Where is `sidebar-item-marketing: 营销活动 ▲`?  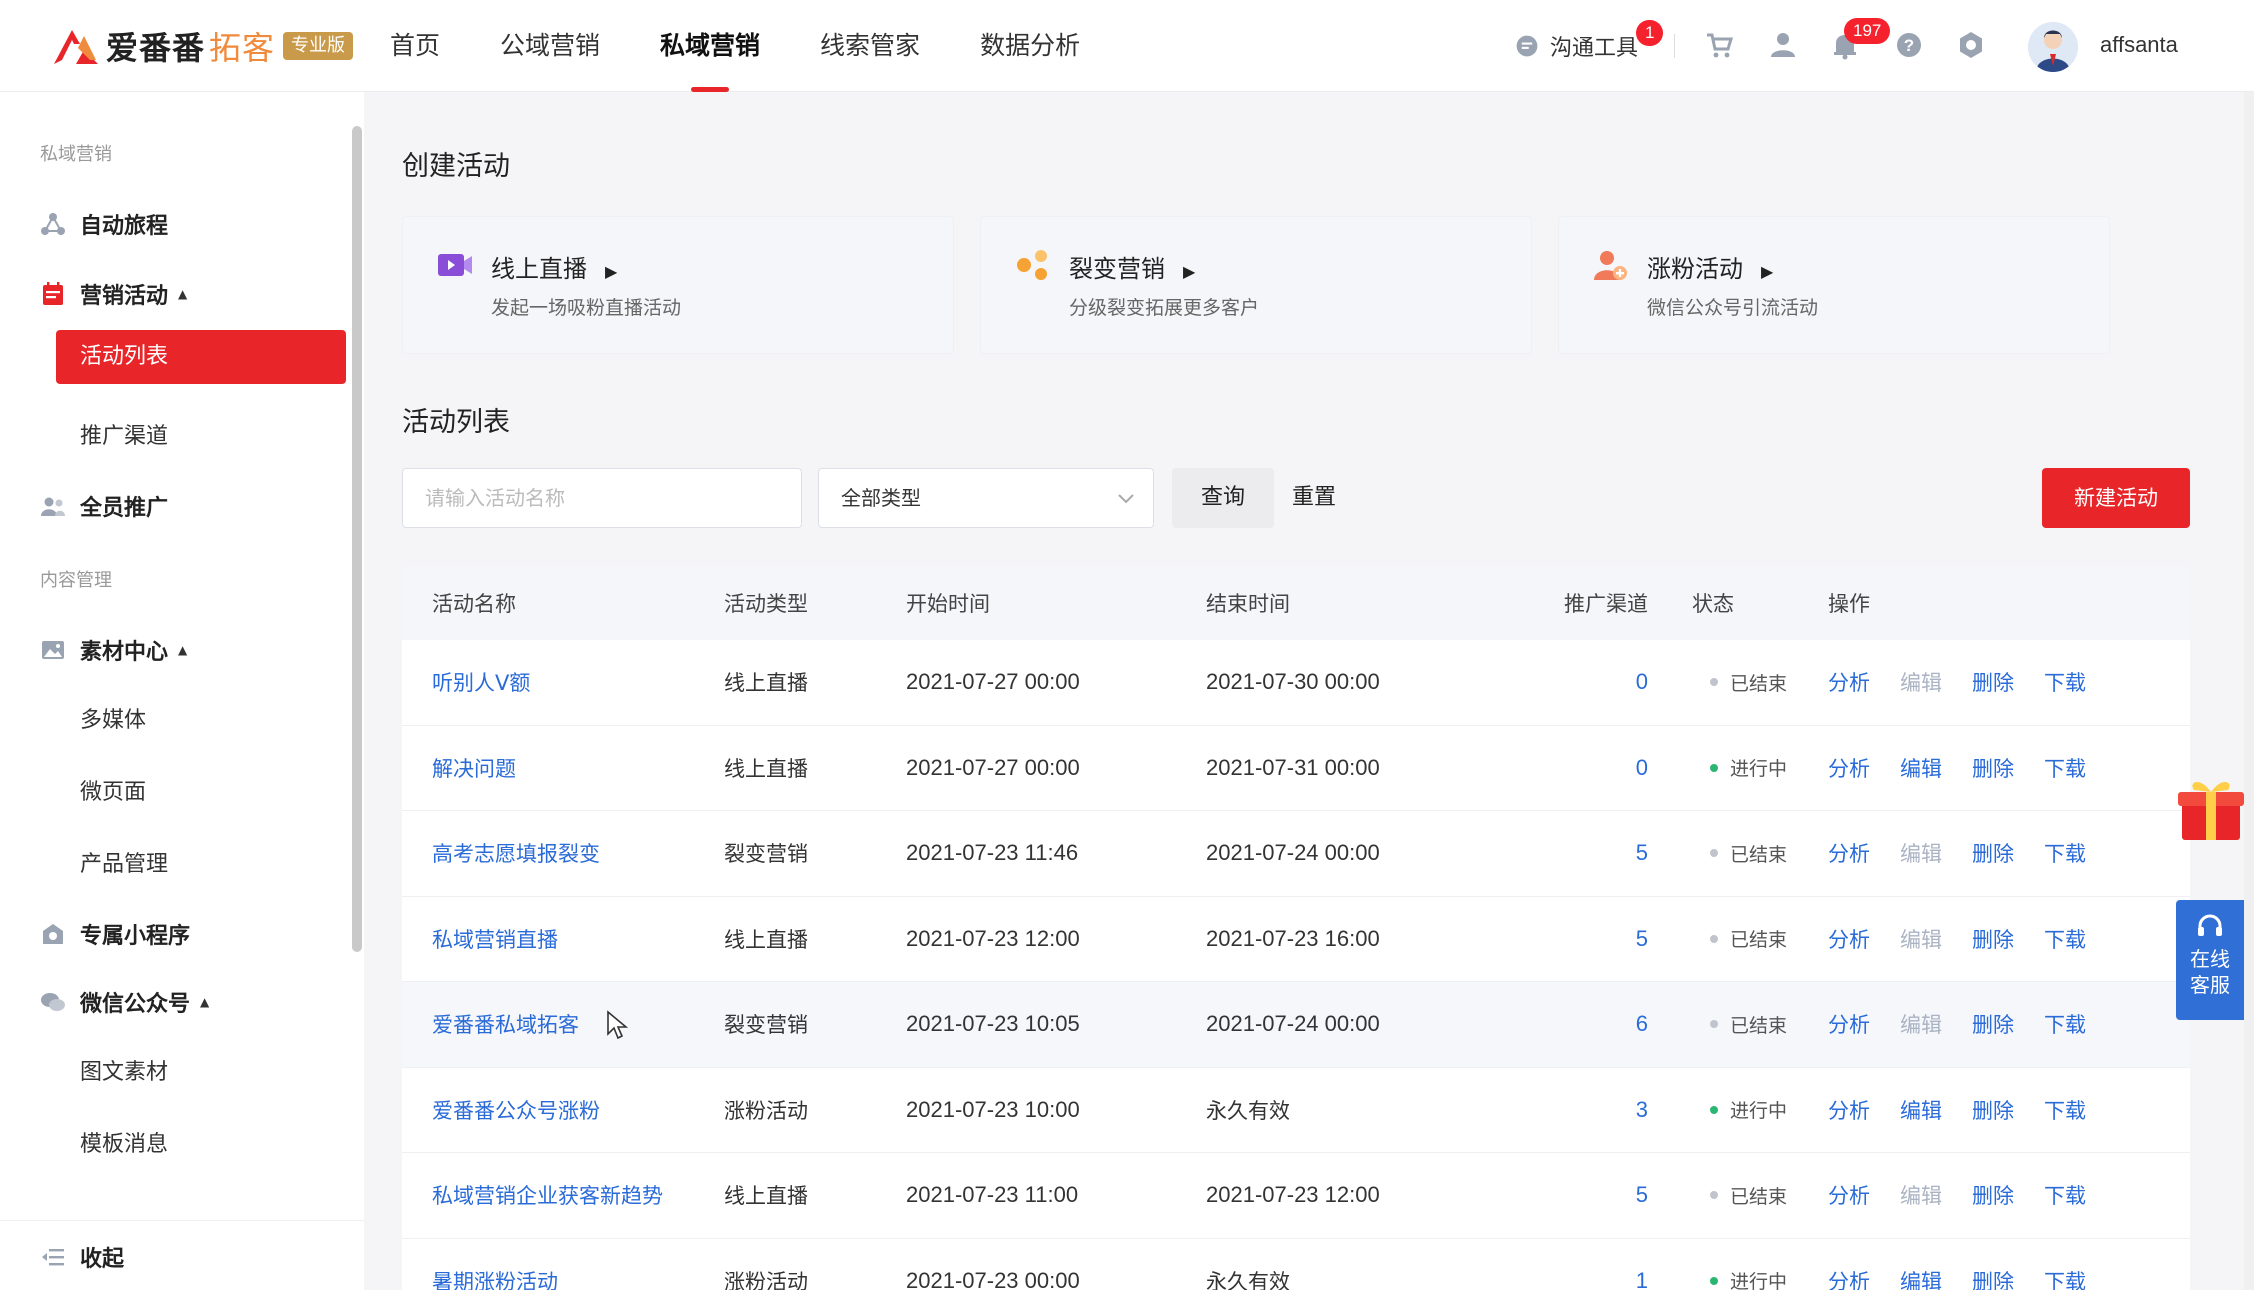 sidebar-item-marketing: 营销活动 ▲ is located at coordinates (113, 294).